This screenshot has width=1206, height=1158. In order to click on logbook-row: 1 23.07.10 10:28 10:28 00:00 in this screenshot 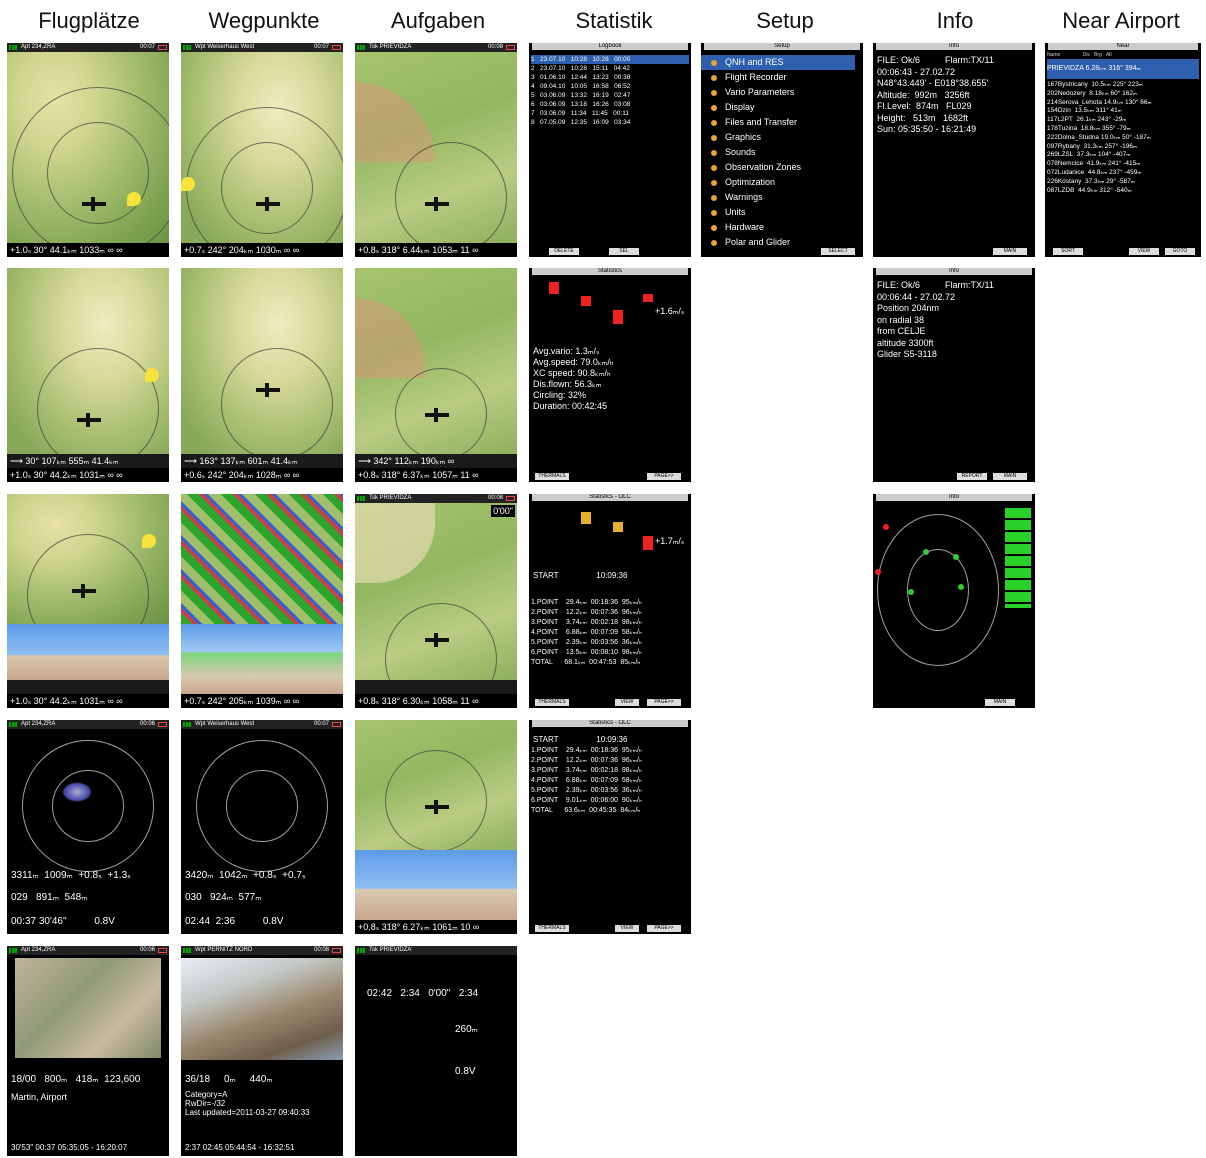, I will do `click(610, 59)`.